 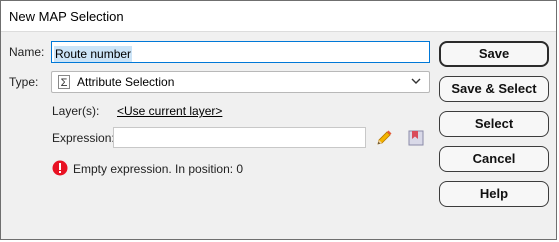 I want to click on save-button: Save, so click(x=494, y=54).